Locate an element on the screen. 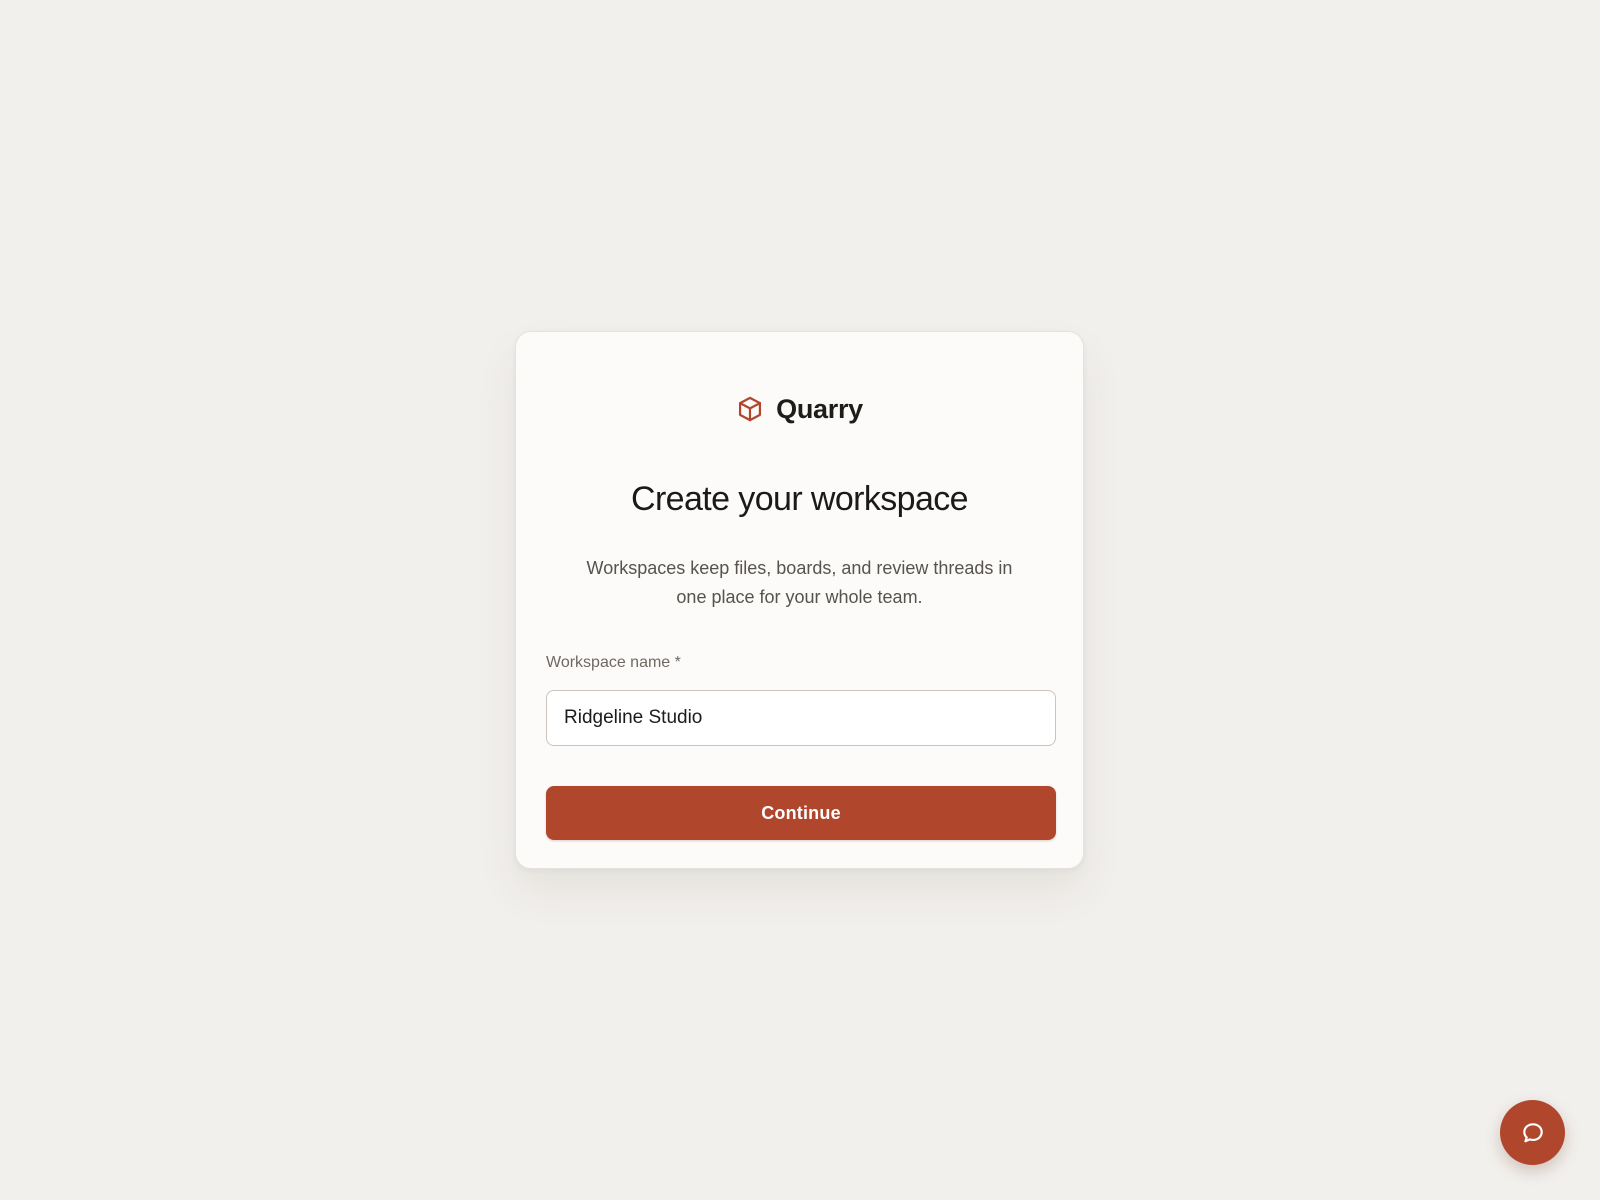 Image resolution: width=1600 pixels, height=1200 pixels. brand: Quarry is located at coordinates (799, 409).